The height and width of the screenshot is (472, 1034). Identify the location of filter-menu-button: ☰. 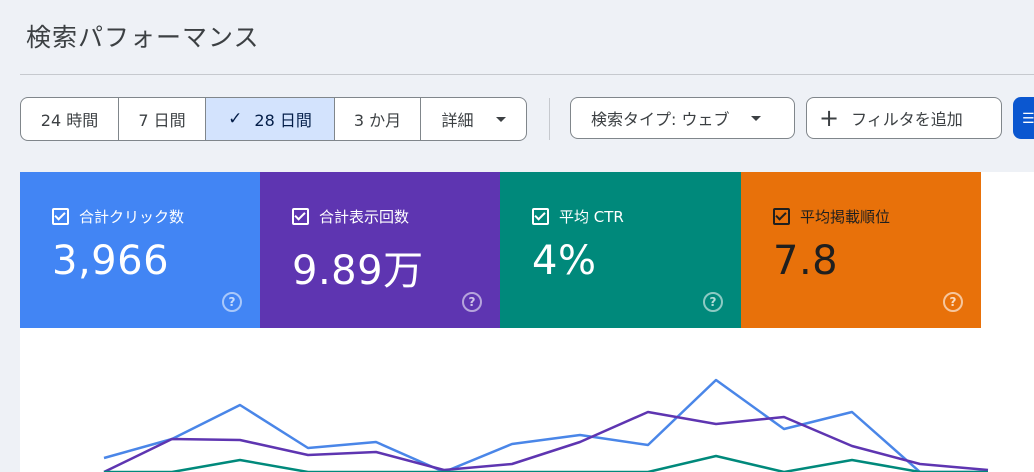
(1023, 118).